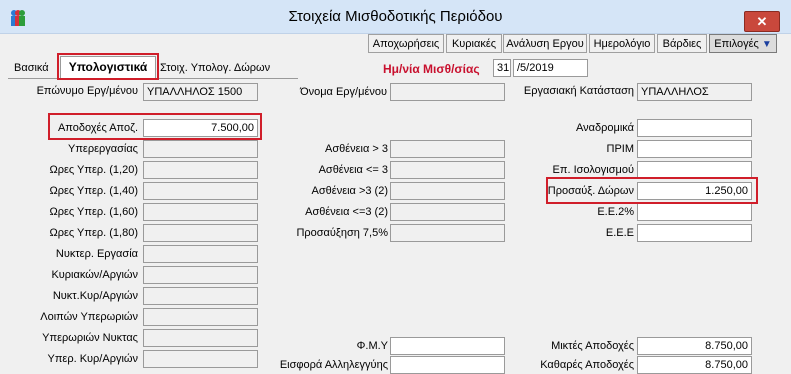  I want to click on field-label: Υπερωριών Νυκτας, so click(90, 338).